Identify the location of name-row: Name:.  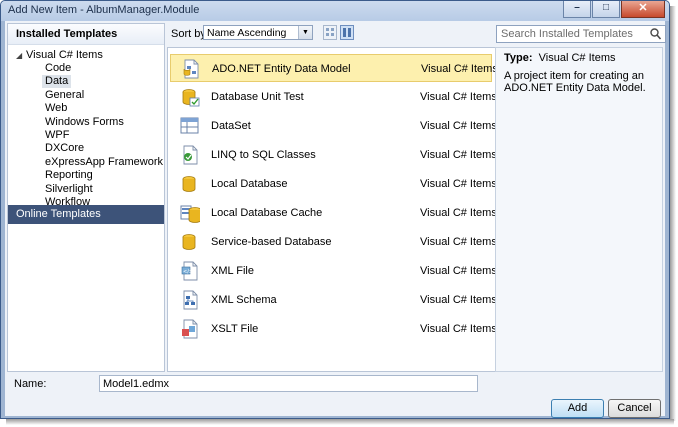
(335, 384).